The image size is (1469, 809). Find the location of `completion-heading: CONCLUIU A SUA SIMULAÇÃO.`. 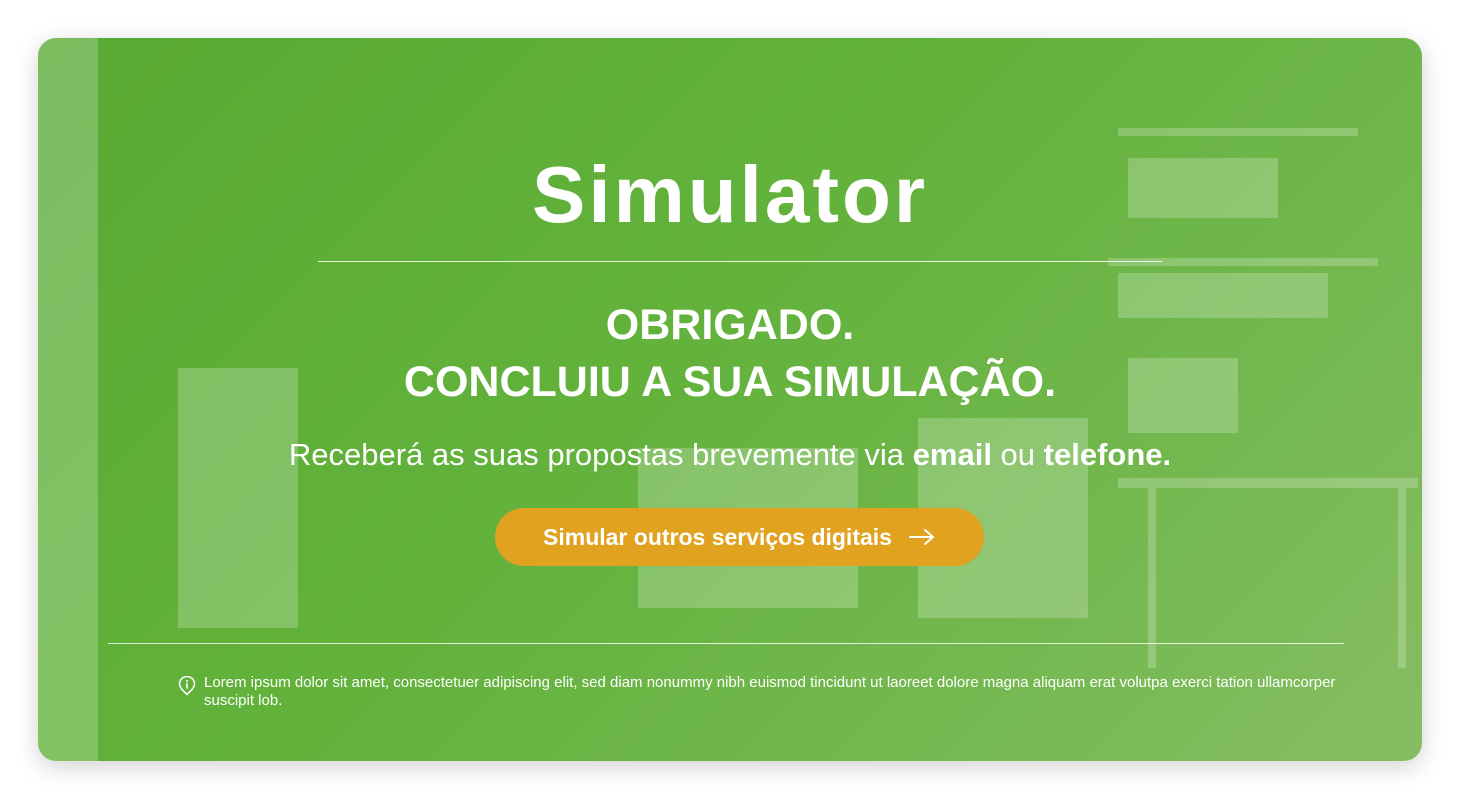

completion-heading: CONCLUIU A SUA SIMULAÇÃO. is located at coordinates (730, 382).